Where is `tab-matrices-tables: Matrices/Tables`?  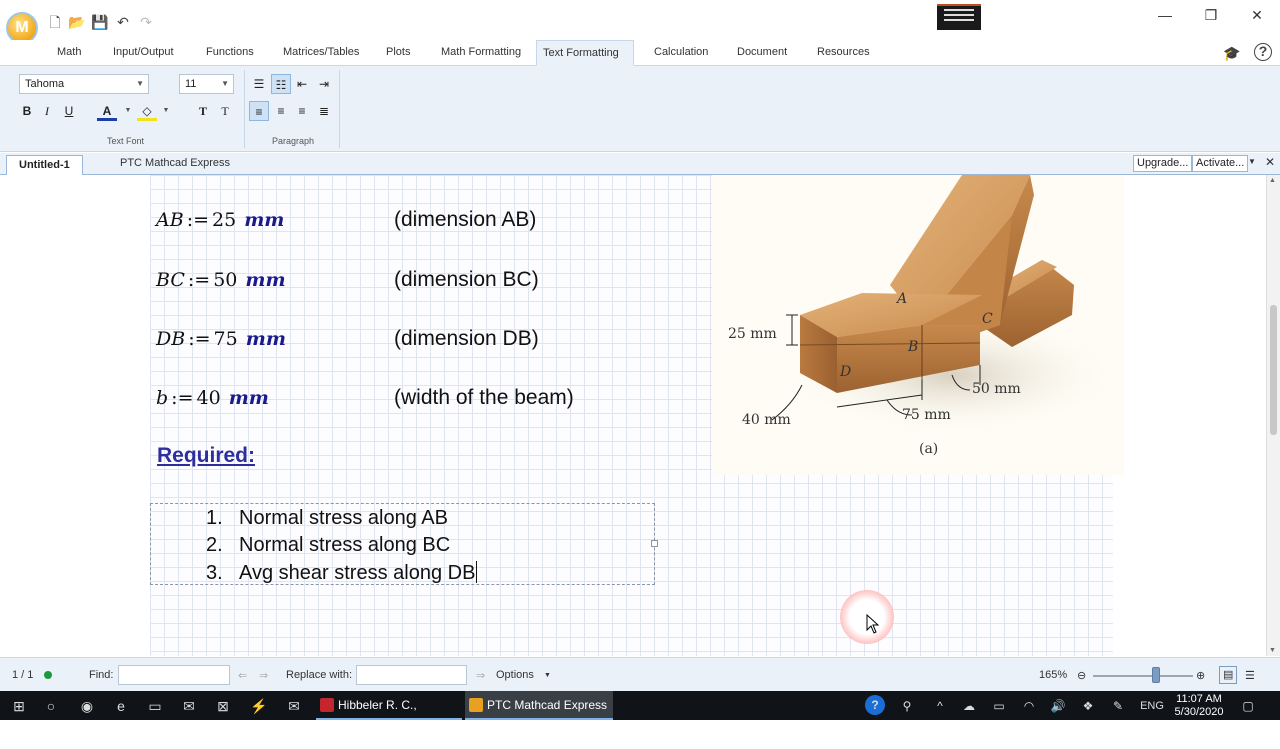
tab-matrices-tables: Matrices/Tables is located at coordinates (321, 53).